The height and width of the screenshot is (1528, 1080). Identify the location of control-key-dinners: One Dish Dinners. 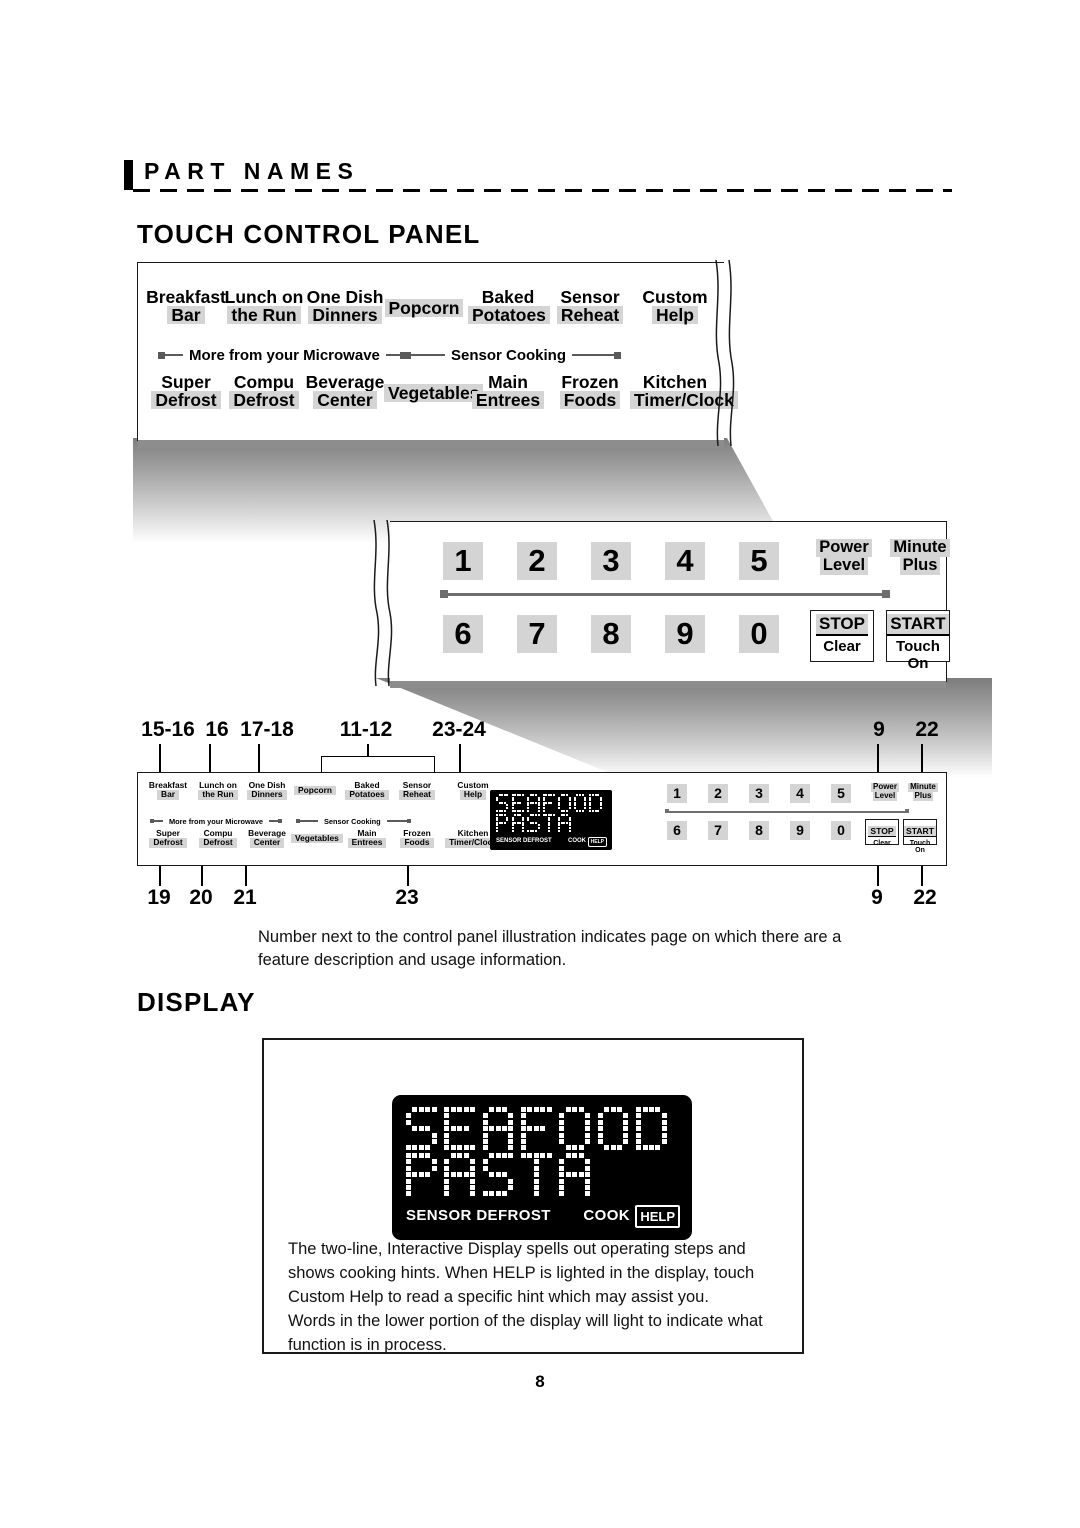
(345, 306).